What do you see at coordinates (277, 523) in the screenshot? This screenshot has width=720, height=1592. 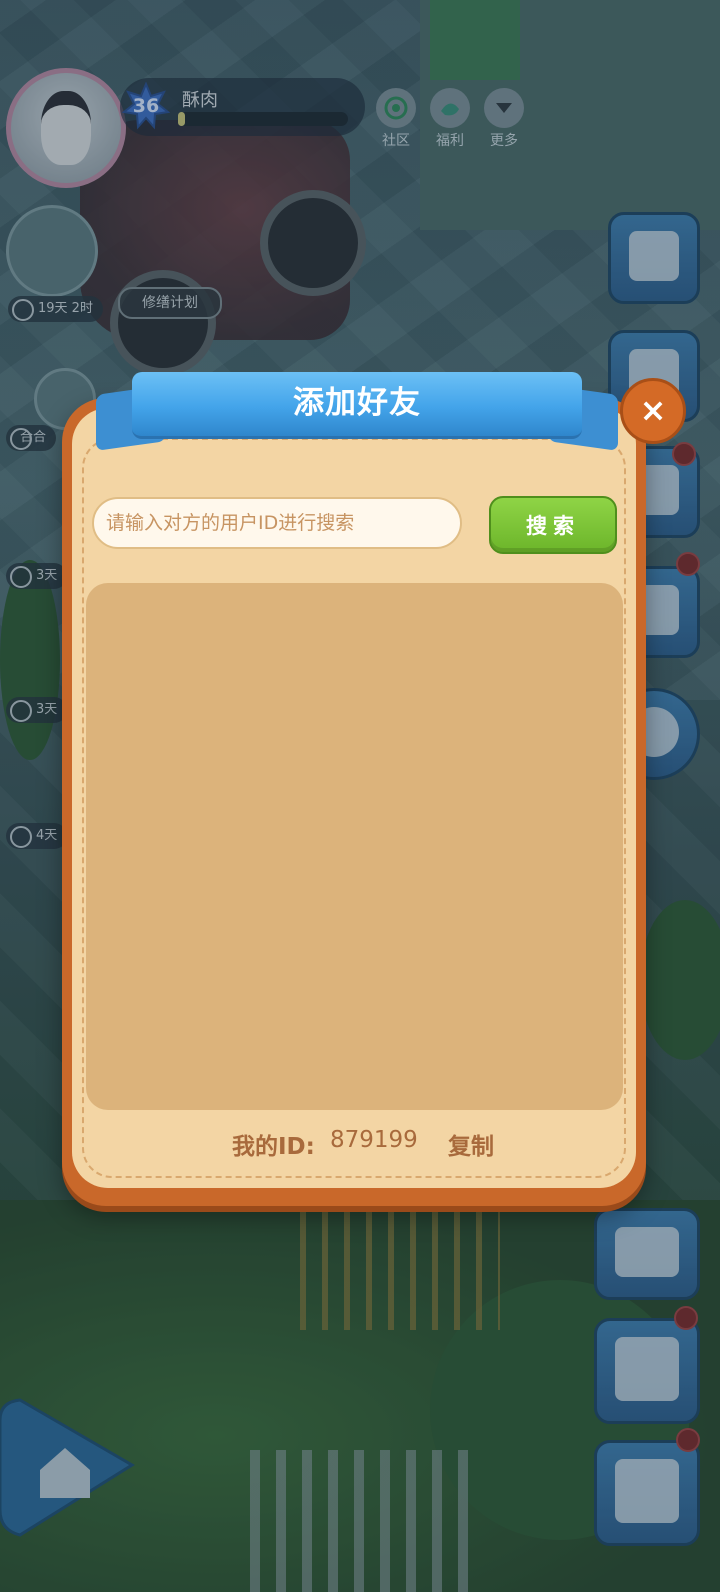 I see `user-id-search-input` at bounding box center [277, 523].